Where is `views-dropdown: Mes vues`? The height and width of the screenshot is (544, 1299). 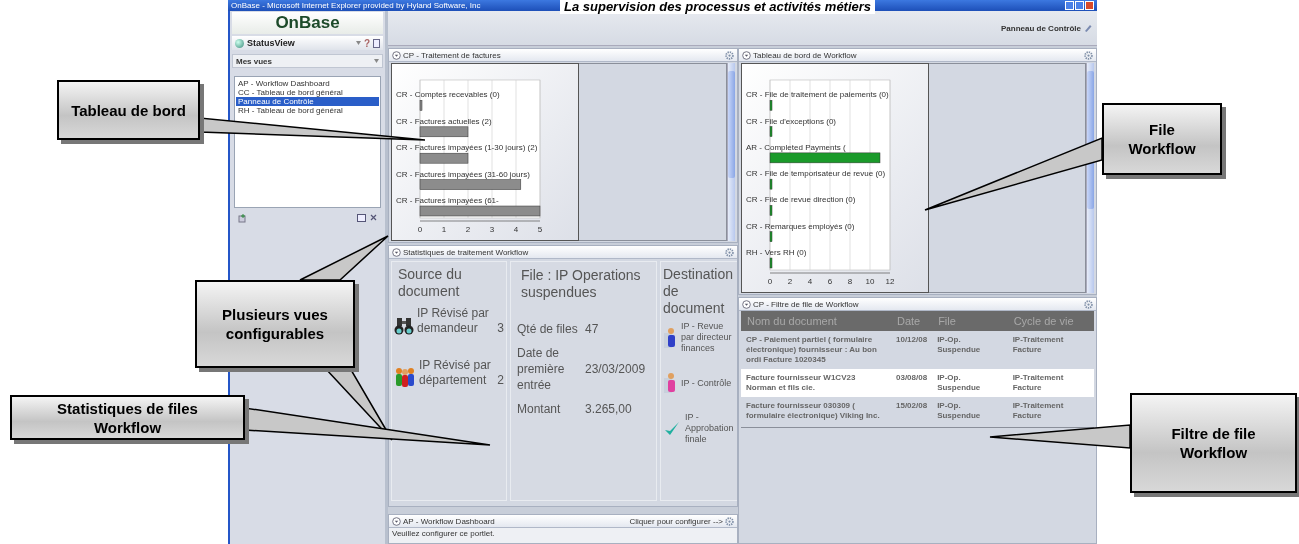
views-dropdown: Mes vues is located at coordinates (307, 61).